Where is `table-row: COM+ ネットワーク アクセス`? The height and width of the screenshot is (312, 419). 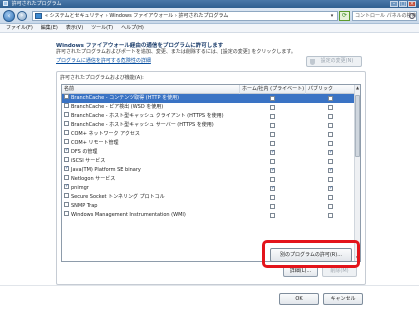 table-row: COM+ ネットワーク アクセス is located at coordinates (209, 134).